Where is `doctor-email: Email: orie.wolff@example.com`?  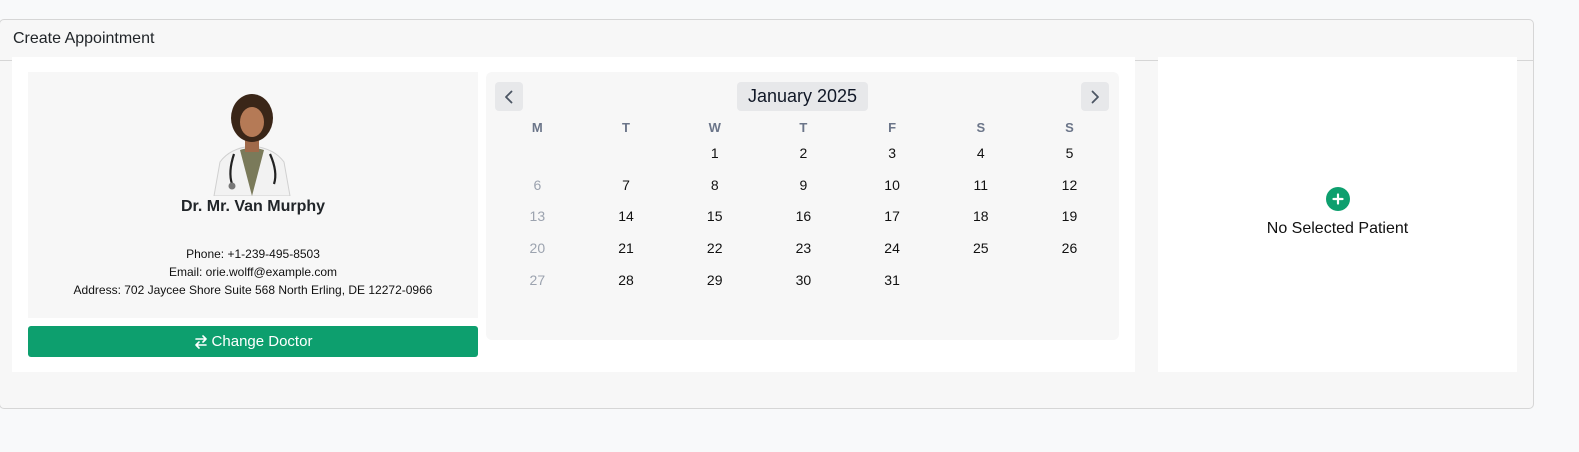
doctor-email: Email: orie.wolff@example.com is located at coordinates (253, 272).